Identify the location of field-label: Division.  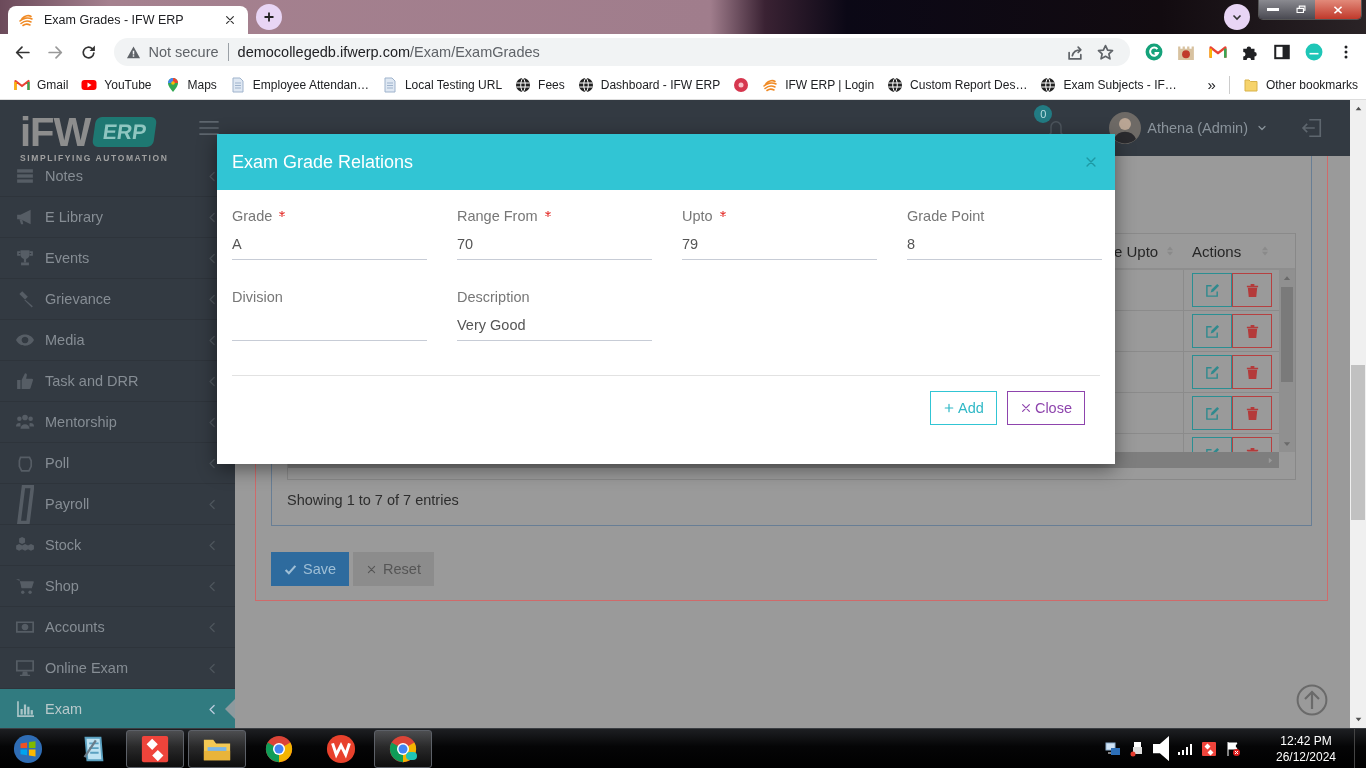
(257, 297).